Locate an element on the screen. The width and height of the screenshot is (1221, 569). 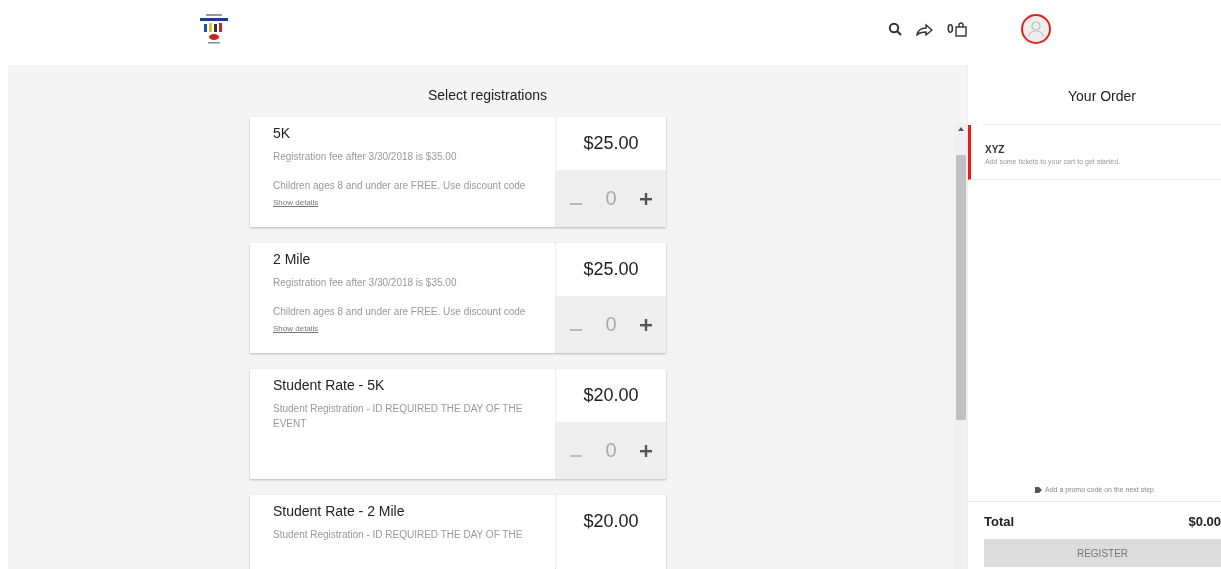
tag-icon is located at coordinates (1038, 489).